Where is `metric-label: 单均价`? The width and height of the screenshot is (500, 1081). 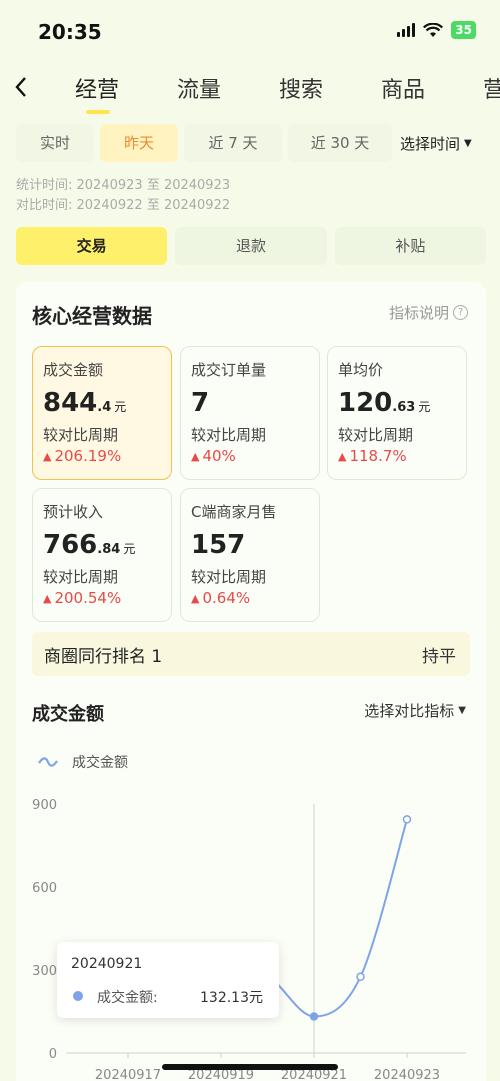 metric-label: 单均价 is located at coordinates (361, 370).